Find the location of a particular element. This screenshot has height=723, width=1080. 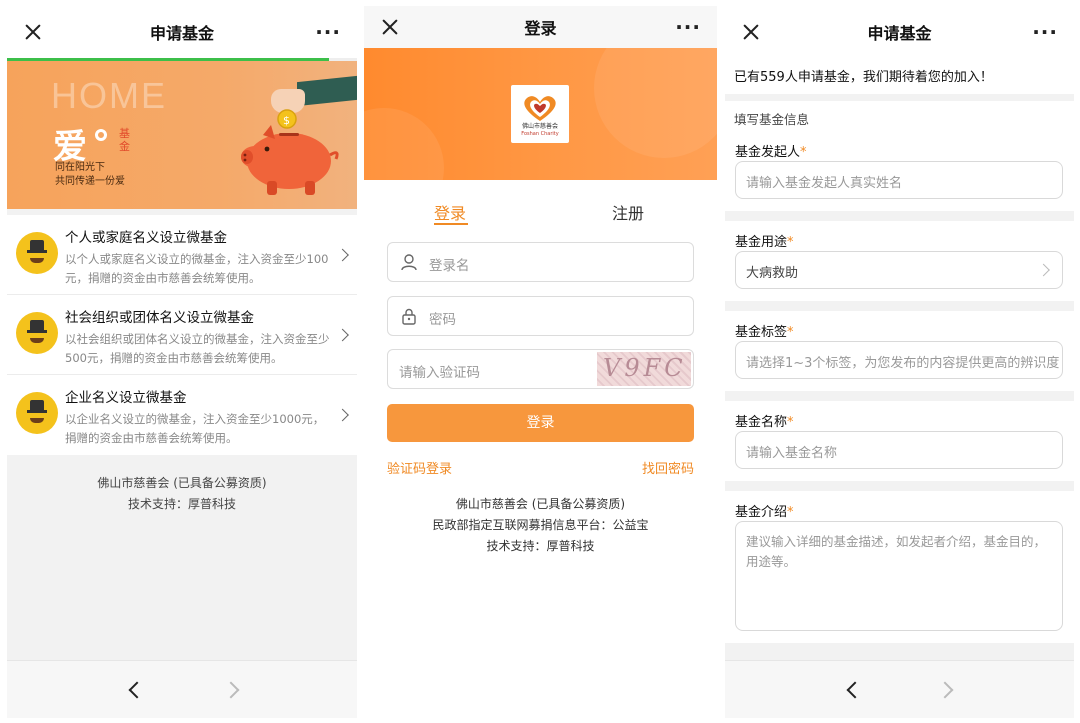

arm-illustration is located at coordinates (327, 91).